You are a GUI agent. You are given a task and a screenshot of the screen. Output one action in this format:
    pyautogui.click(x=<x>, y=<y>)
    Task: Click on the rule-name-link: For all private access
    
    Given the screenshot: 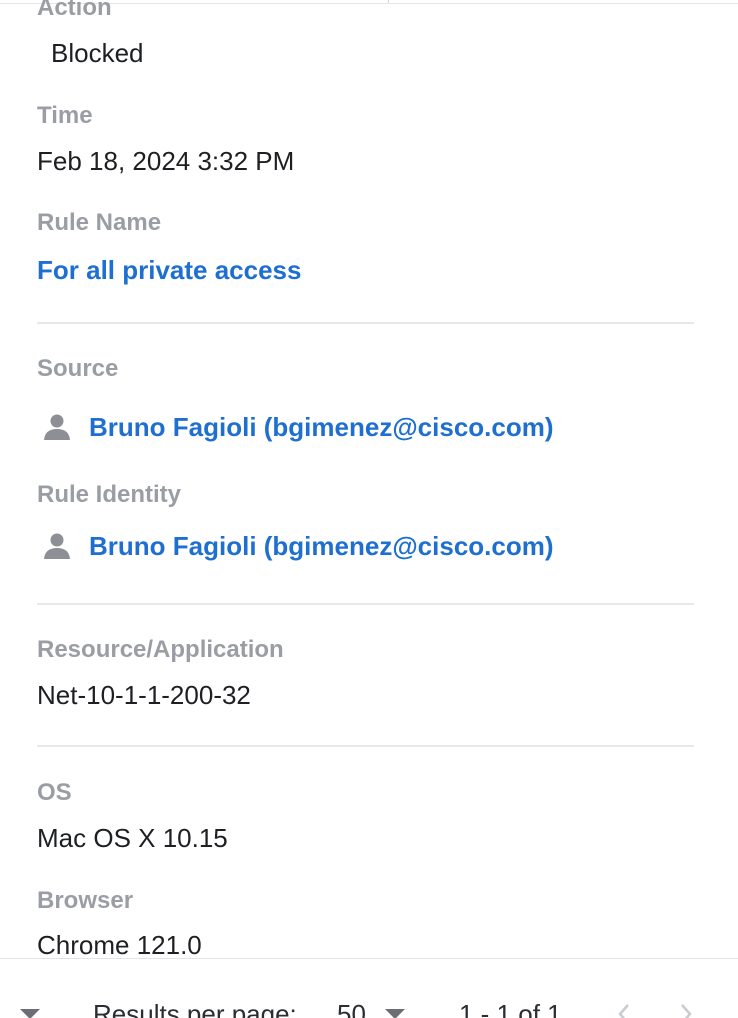 What is the action you would take?
    pyautogui.click(x=169, y=270)
    